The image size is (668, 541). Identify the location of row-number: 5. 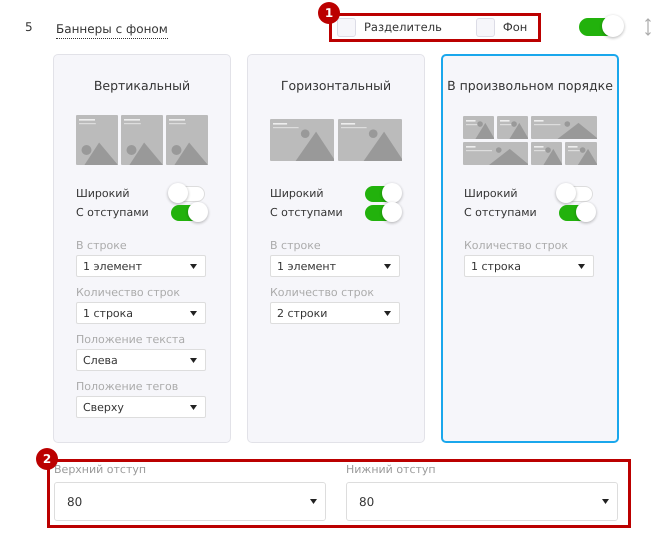
(29, 27).